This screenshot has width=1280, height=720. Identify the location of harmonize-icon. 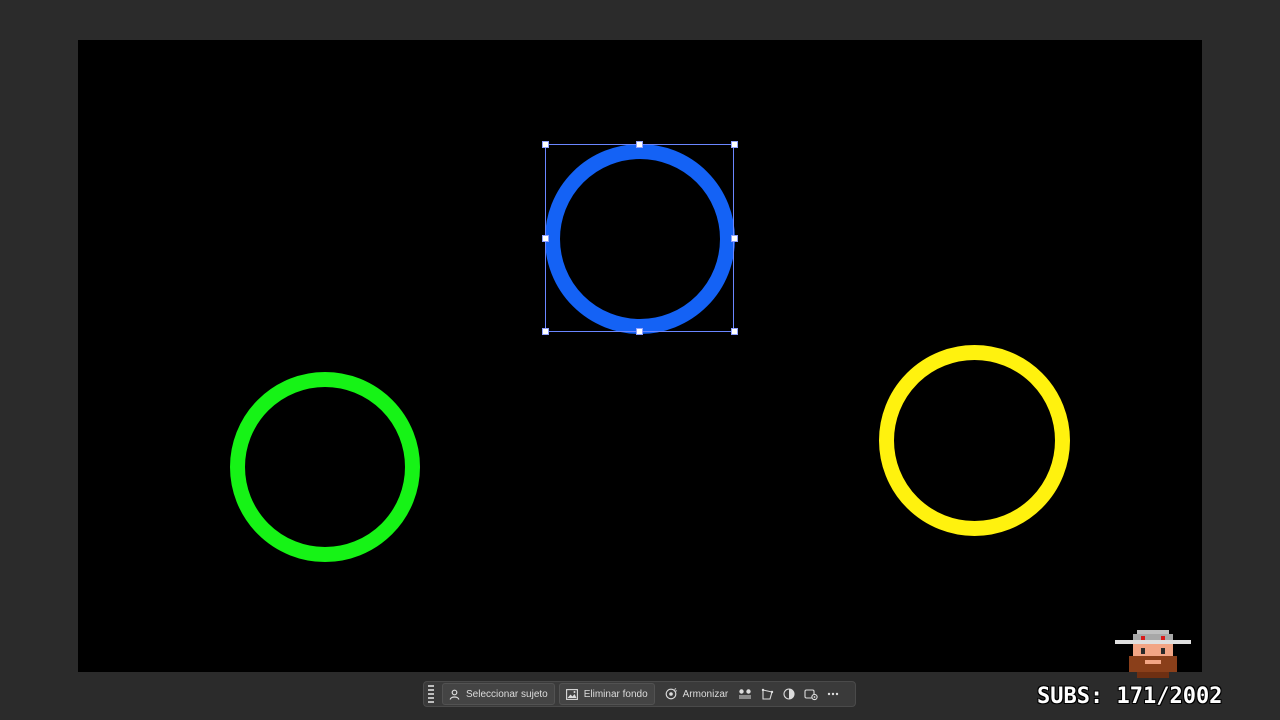
(671, 694).